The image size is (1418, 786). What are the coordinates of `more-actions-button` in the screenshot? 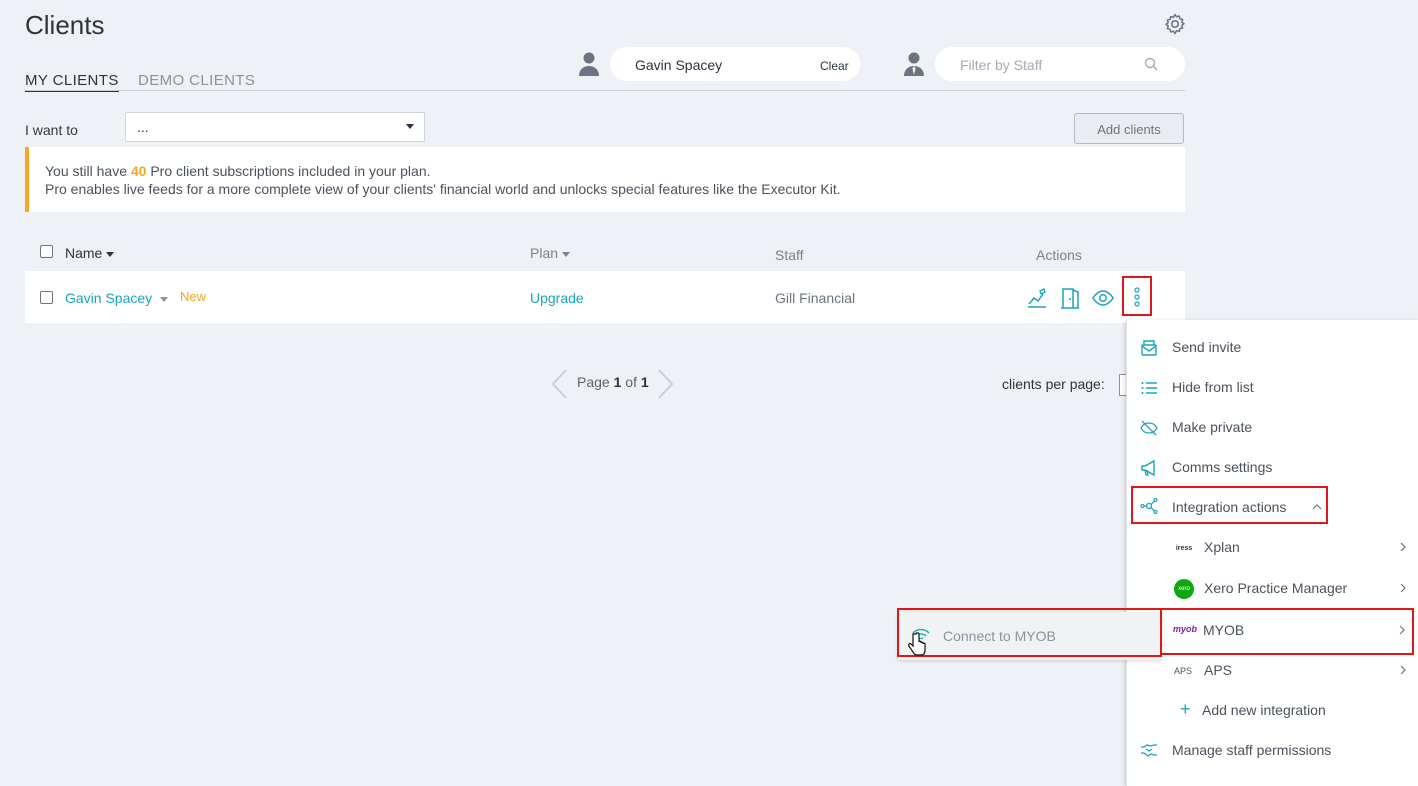 It's located at (1137, 296).